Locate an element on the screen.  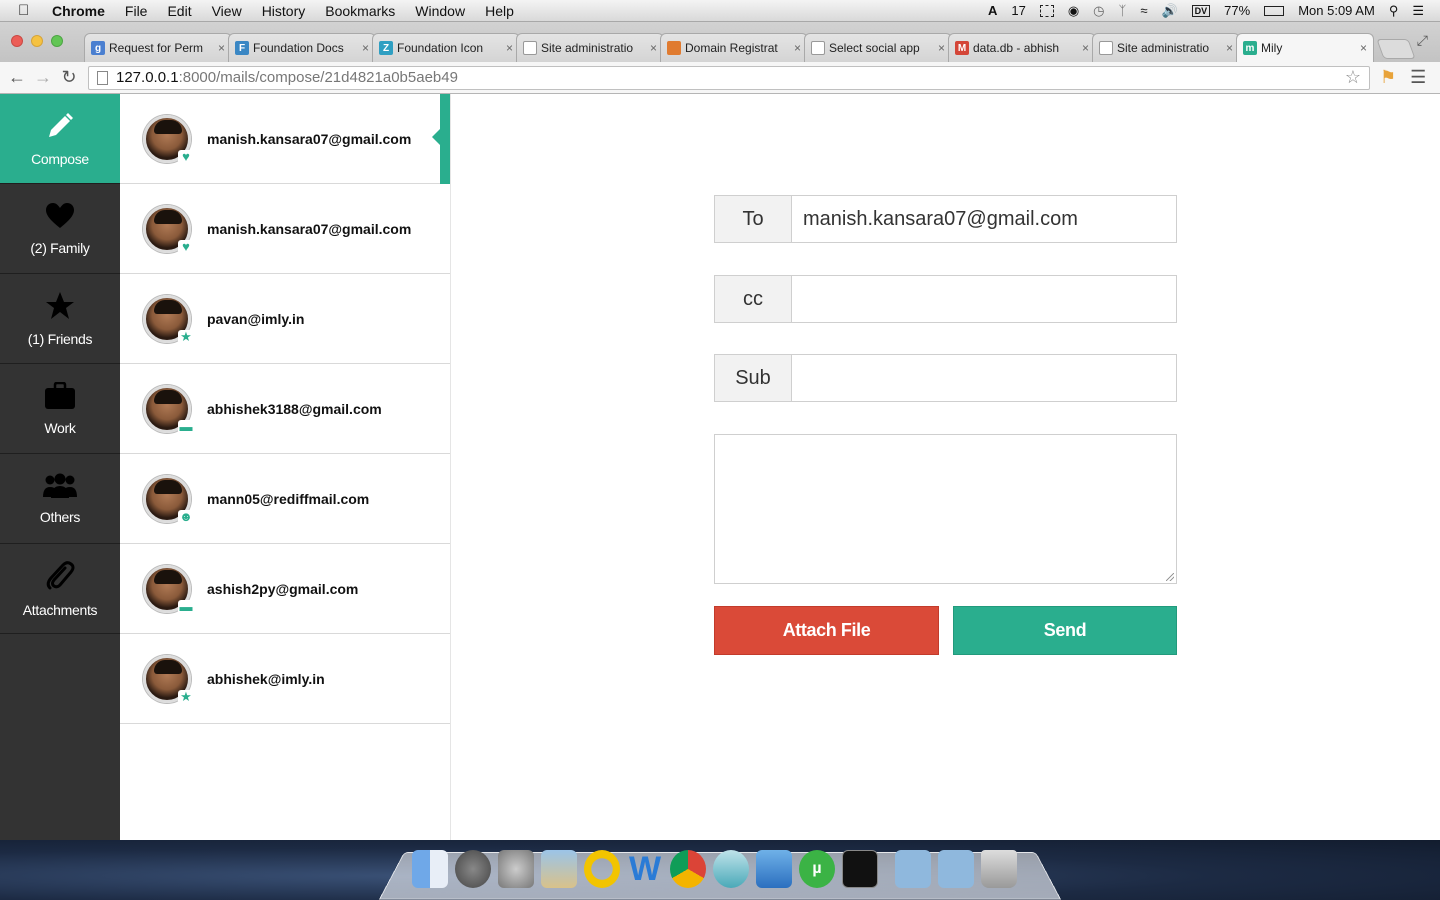
clock: Mon 5:09 AM is located at coordinates (1336, 10).